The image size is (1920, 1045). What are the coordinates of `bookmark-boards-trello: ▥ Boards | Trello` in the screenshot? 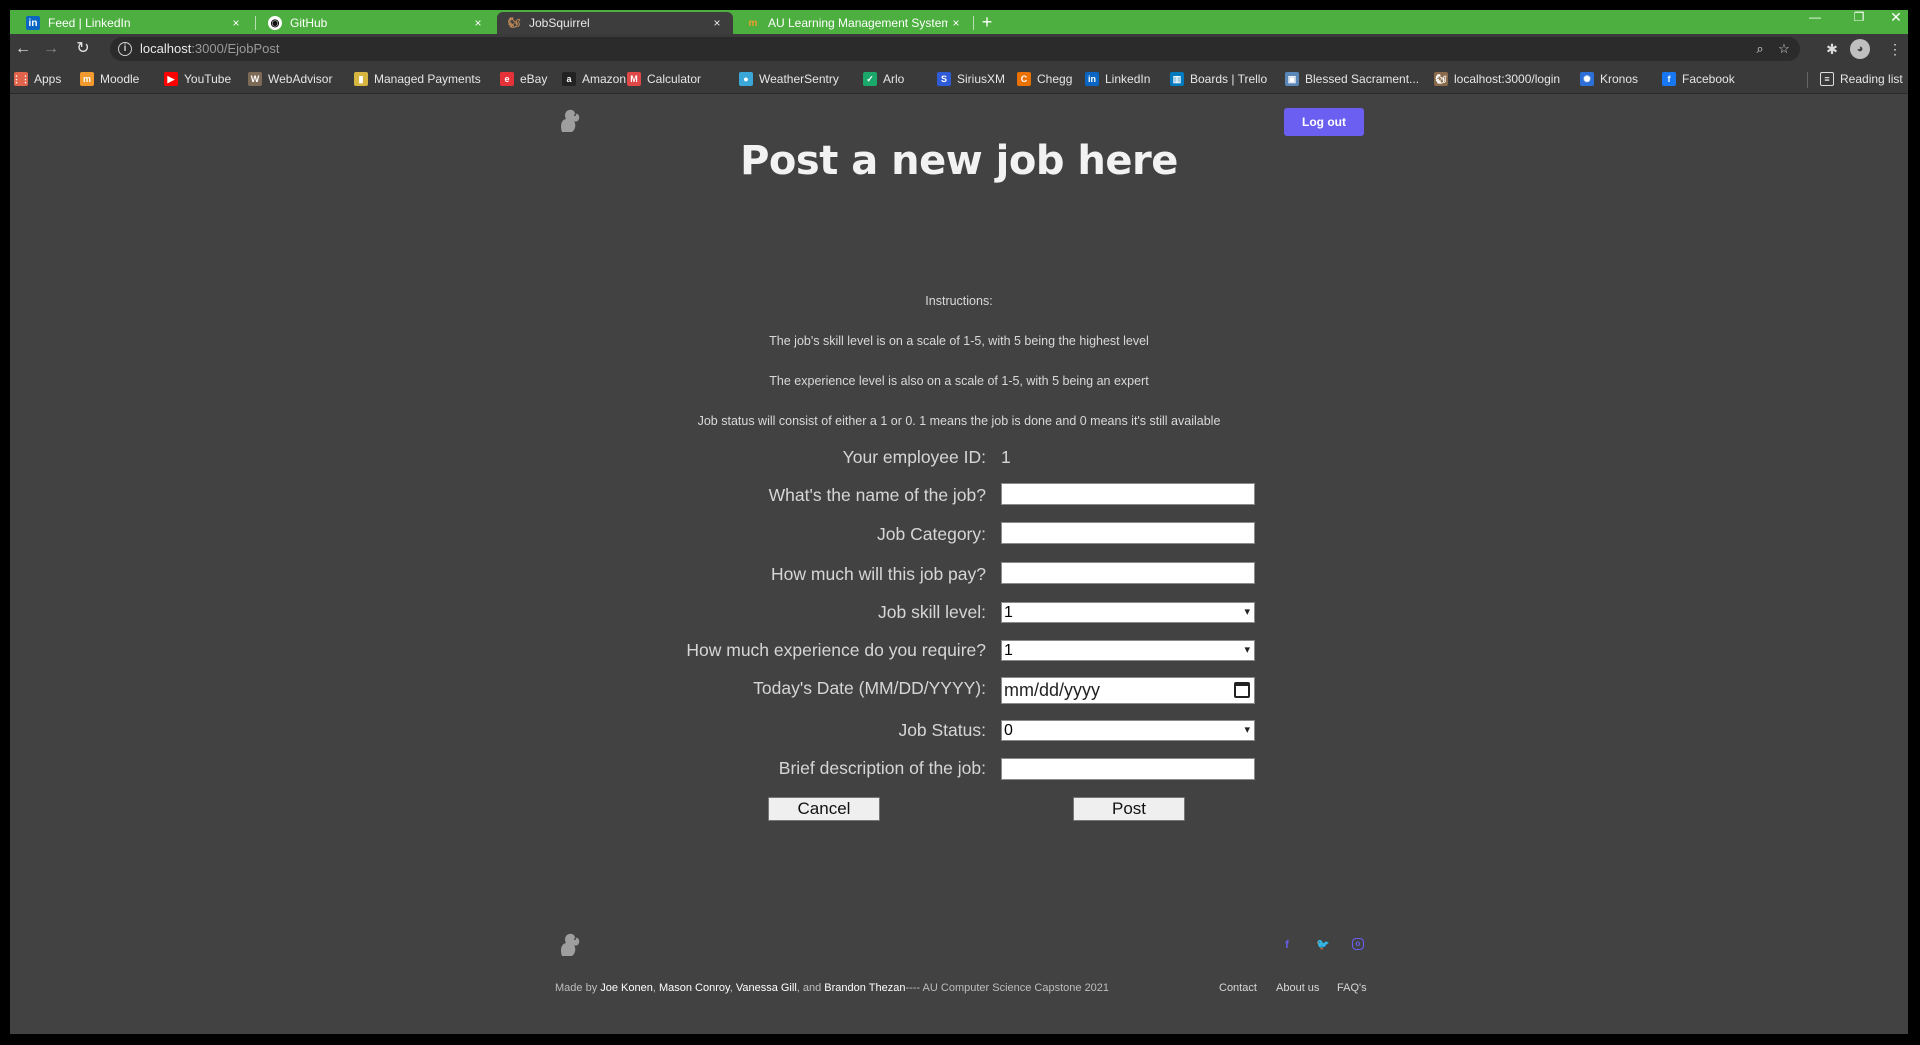 It's located at (1218, 79).